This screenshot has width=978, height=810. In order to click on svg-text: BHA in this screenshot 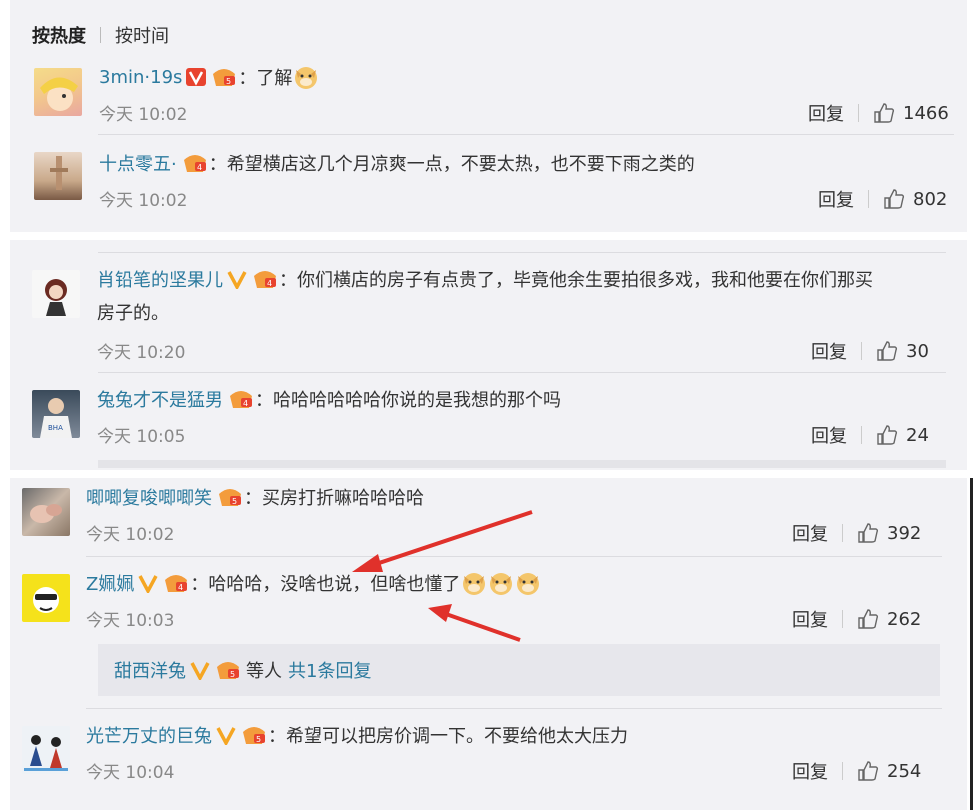, I will do `click(55, 428)`.